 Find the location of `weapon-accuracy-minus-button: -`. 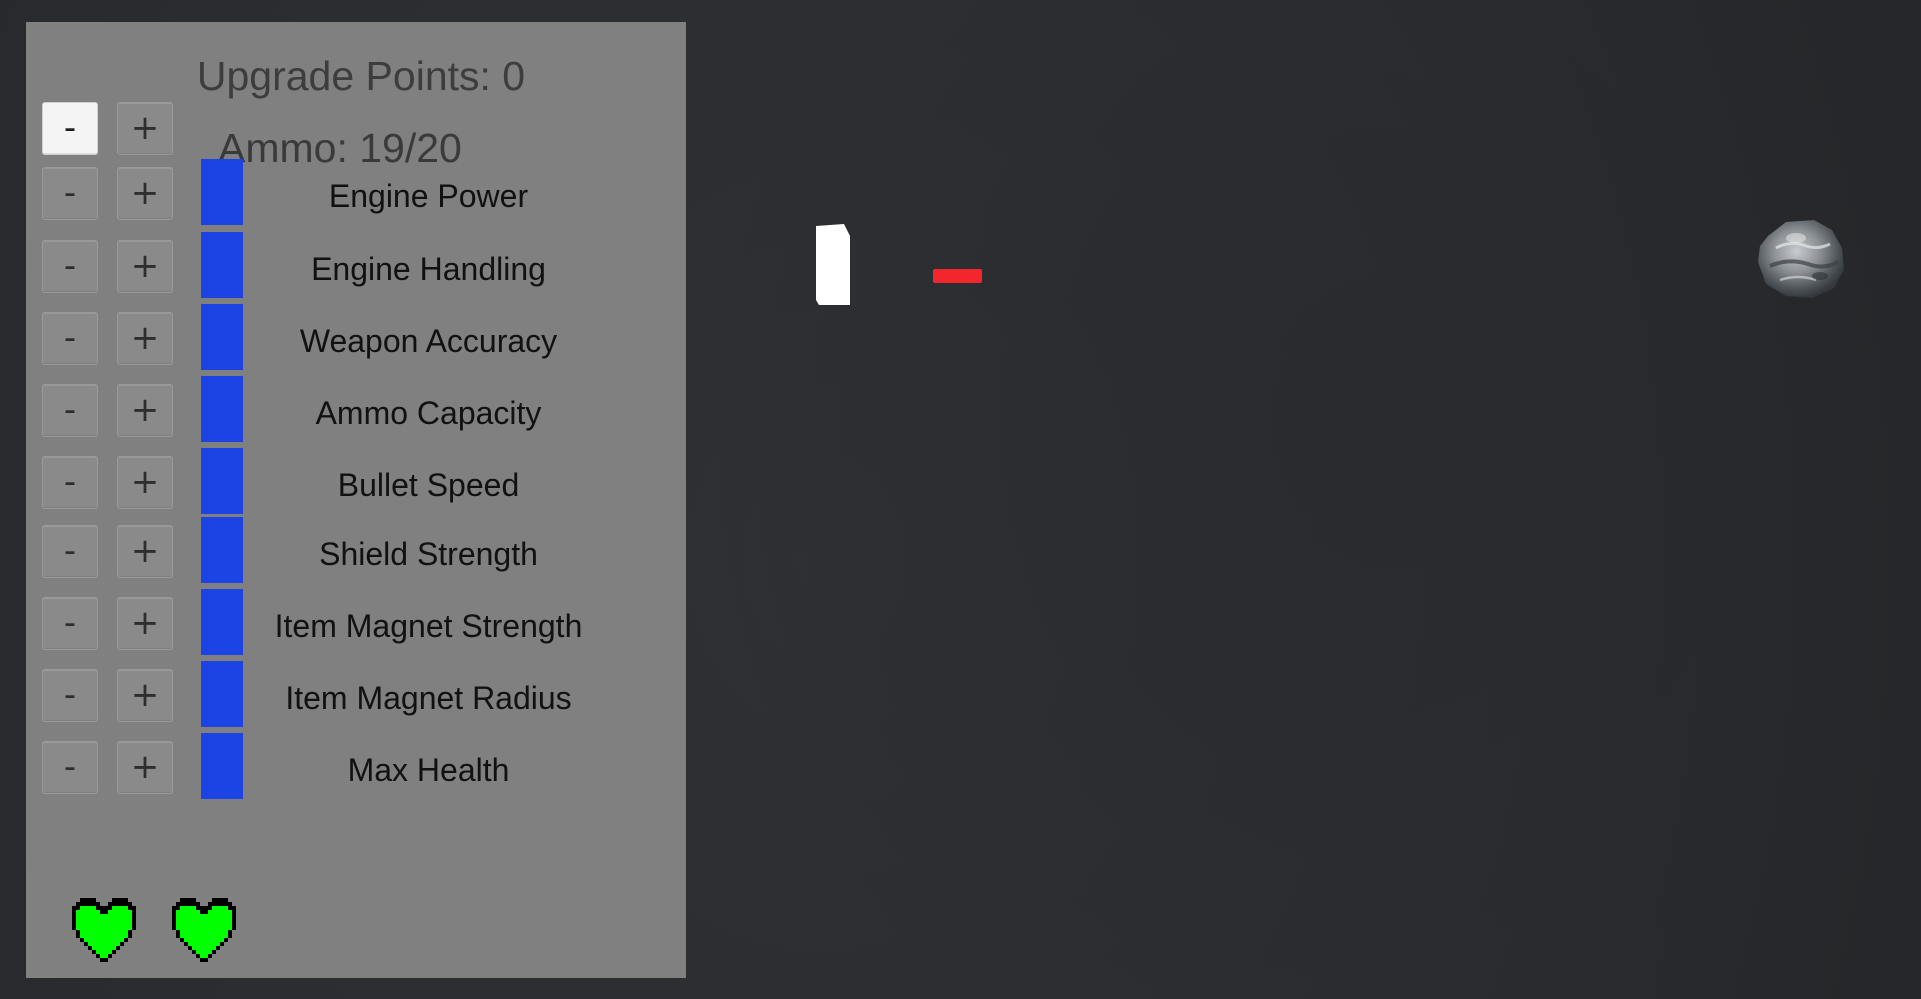

weapon-accuracy-minus-button: - is located at coordinates (70, 338).